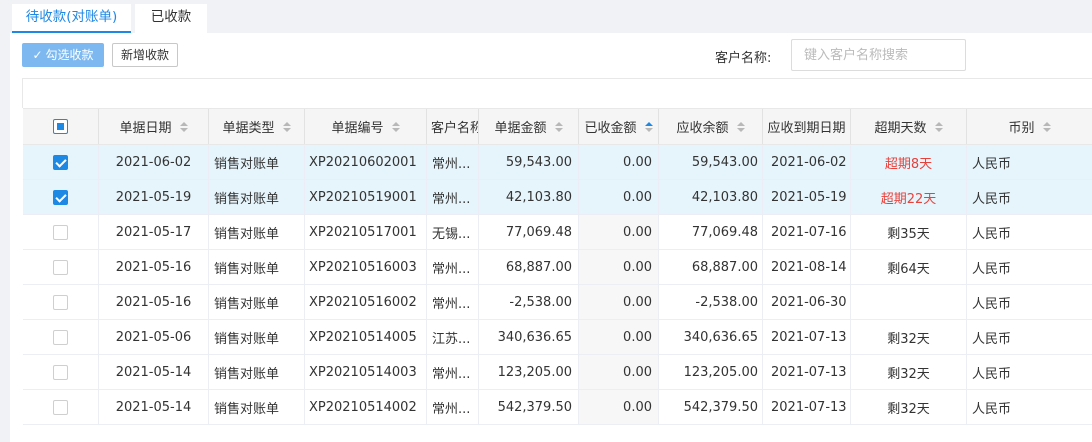  Describe the element at coordinates (909, 302) in the screenshot. I see `row-overdue-days` at that location.